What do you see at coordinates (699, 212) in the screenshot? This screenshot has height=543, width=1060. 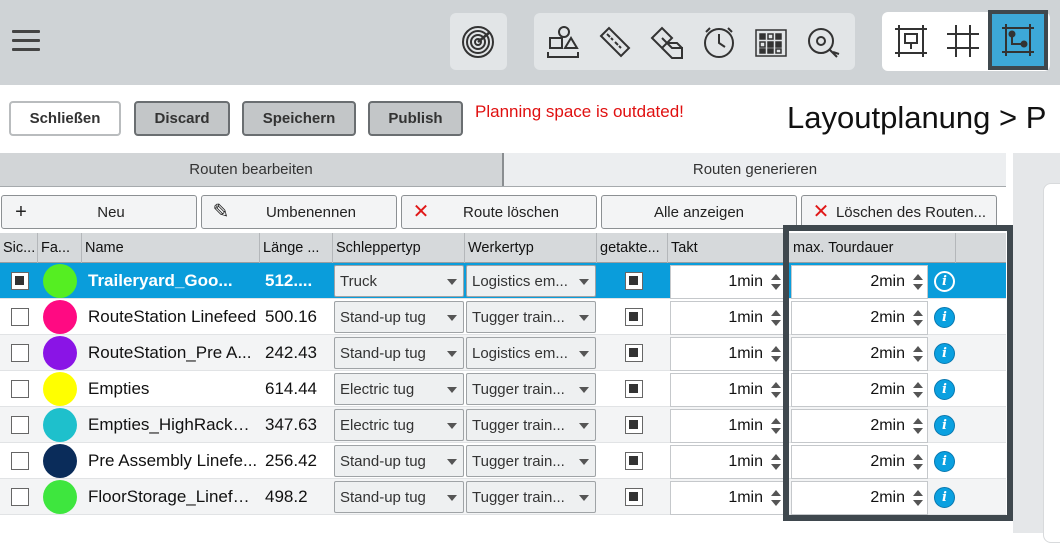 I see `show-all-button: Alle anzeigen` at bounding box center [699, 212].